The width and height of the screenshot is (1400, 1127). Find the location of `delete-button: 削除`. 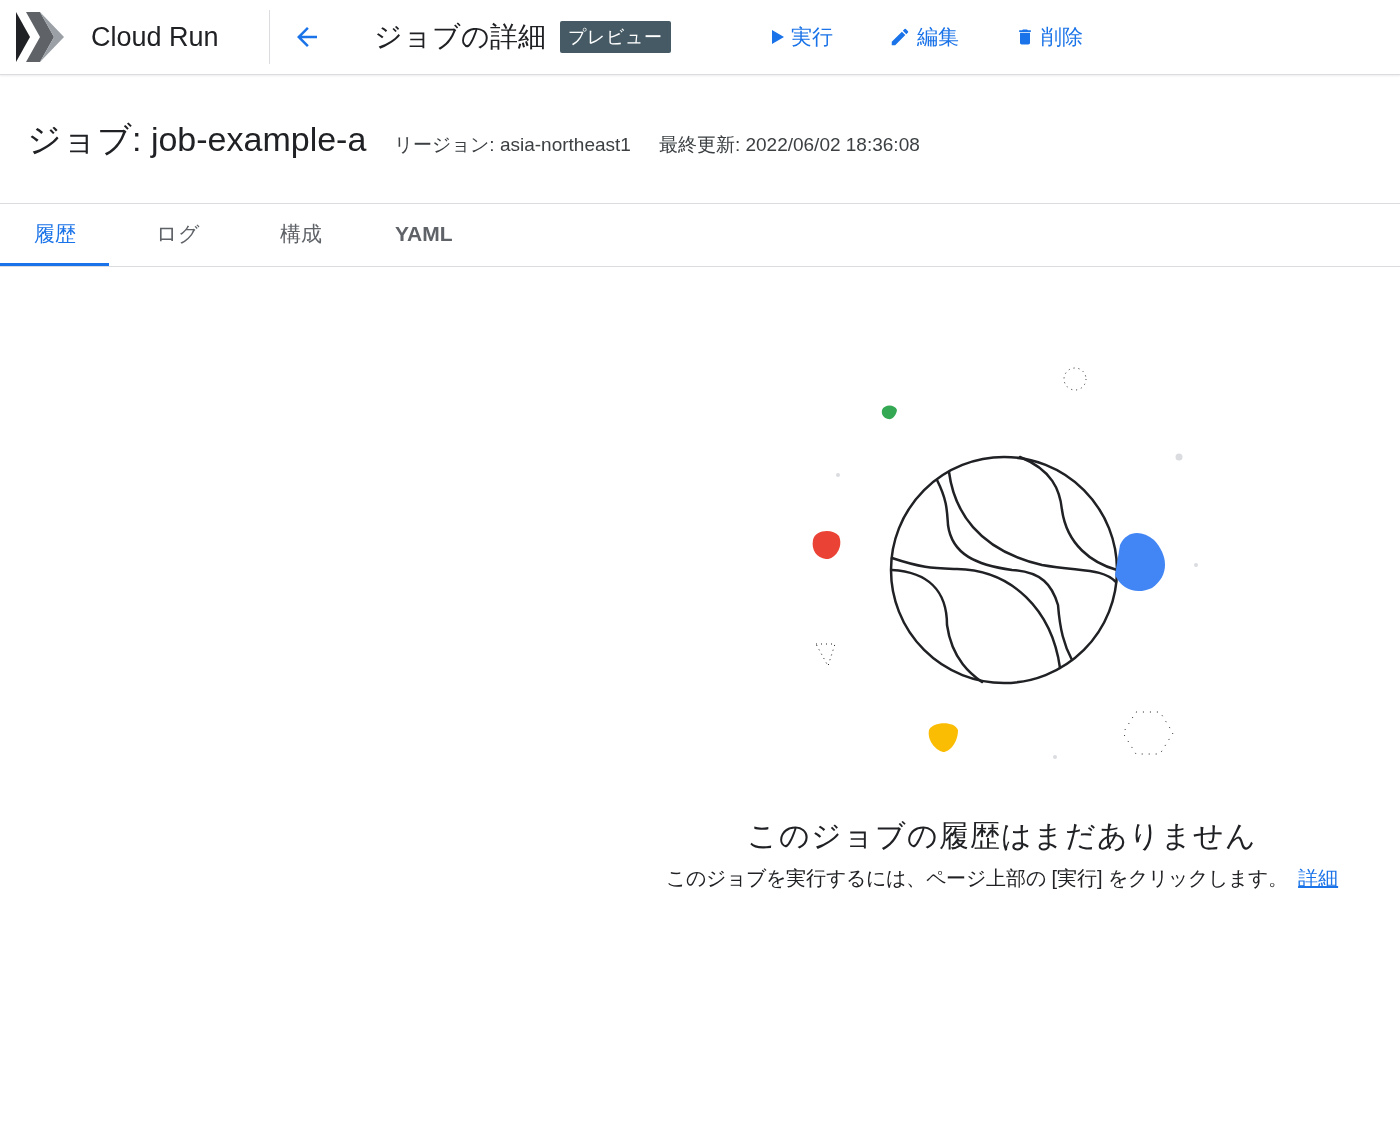

delete-button: 削除 is located at coordinates (1049, 37).